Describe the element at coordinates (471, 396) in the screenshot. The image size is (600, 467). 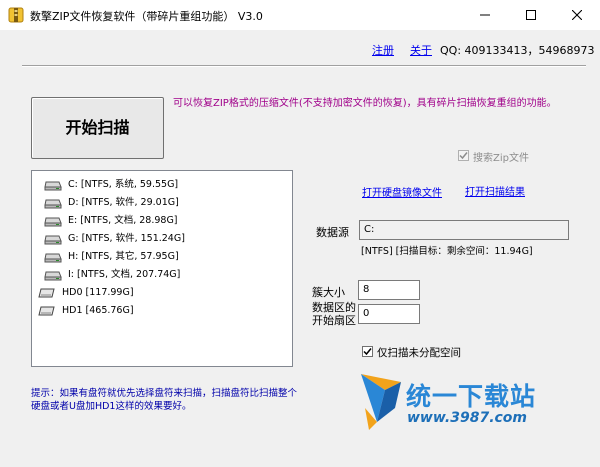
I see `watermark-name: 统一下载站` at that location.